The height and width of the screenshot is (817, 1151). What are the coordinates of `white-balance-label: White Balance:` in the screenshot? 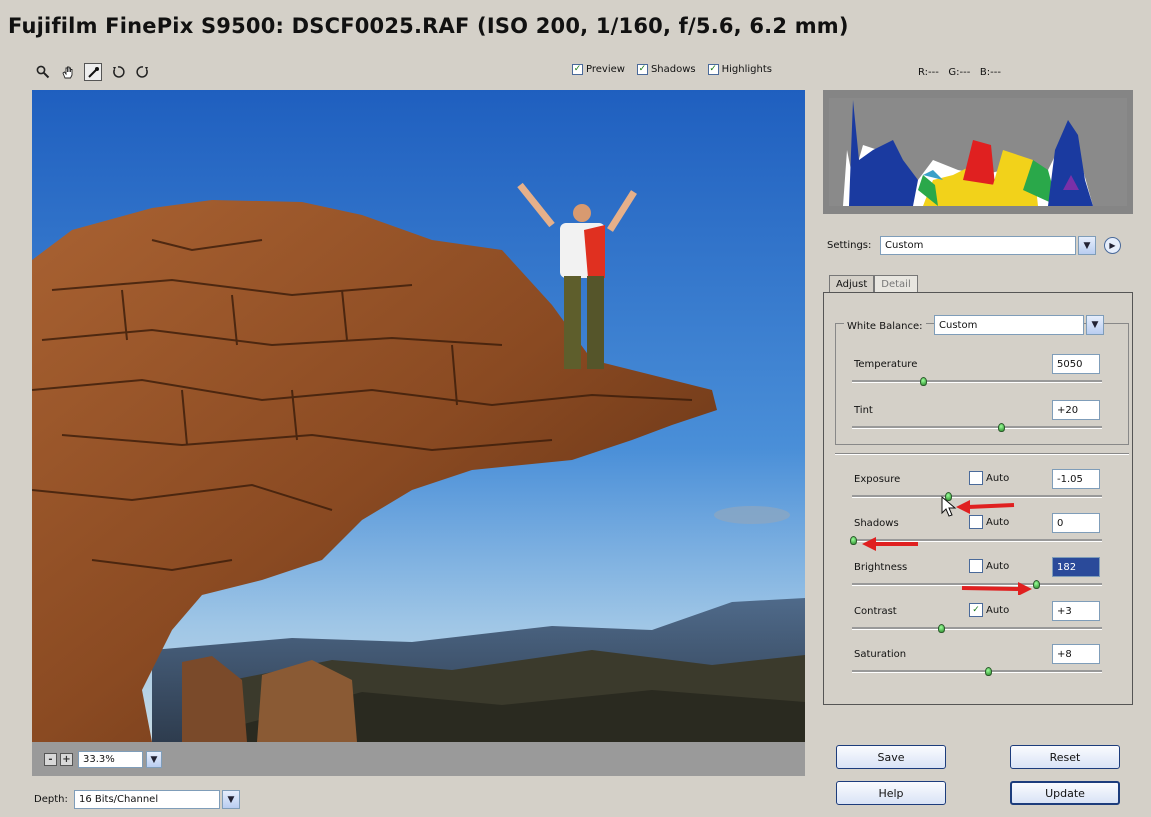 It's located at (885, 326).